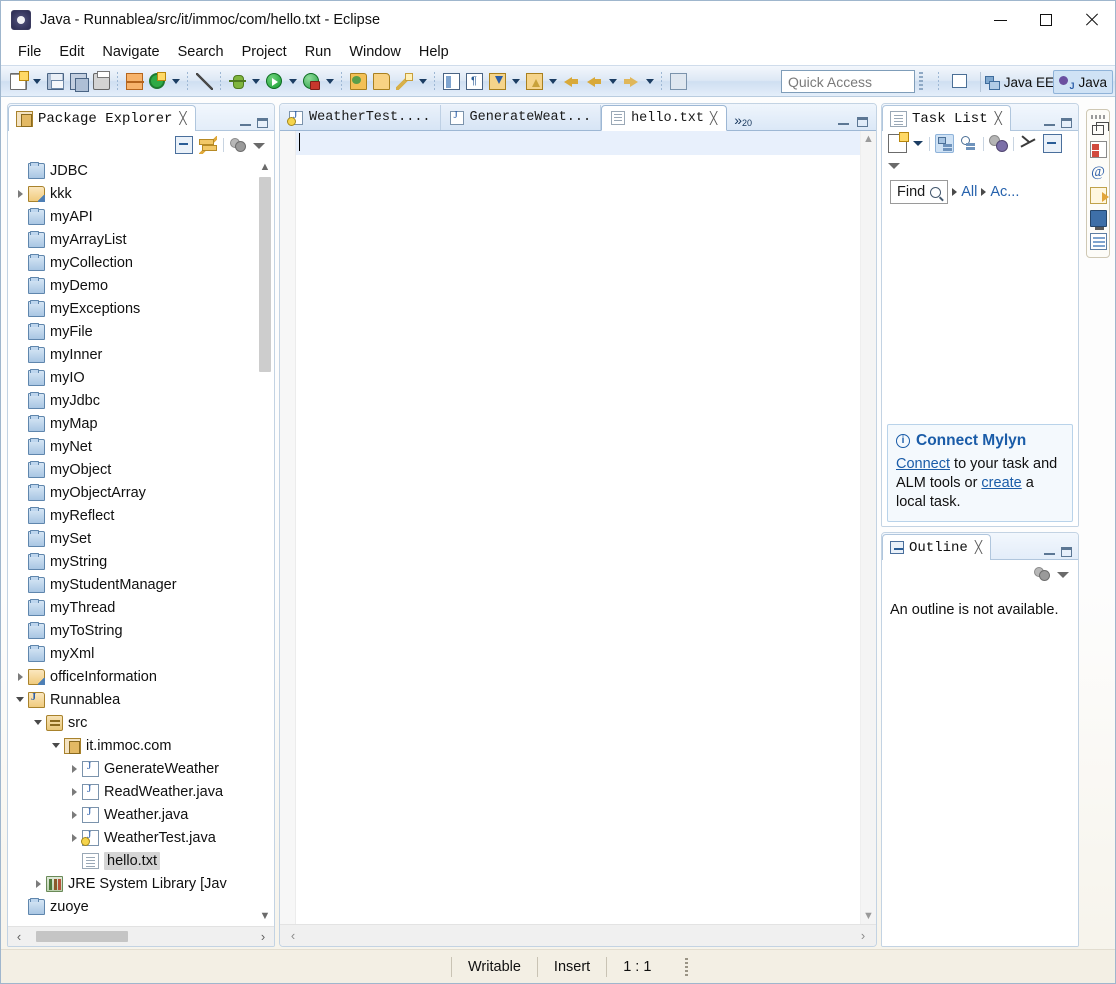  What do you see at coordinates (292, 81) in the screenshot?
I see `run-dropdown-icon` at bounding box center [292, 81].